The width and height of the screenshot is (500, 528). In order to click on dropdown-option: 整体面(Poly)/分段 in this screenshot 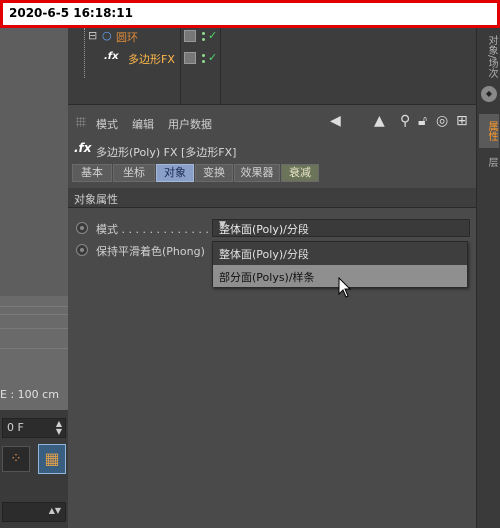, I will do `click(340, 253)`.